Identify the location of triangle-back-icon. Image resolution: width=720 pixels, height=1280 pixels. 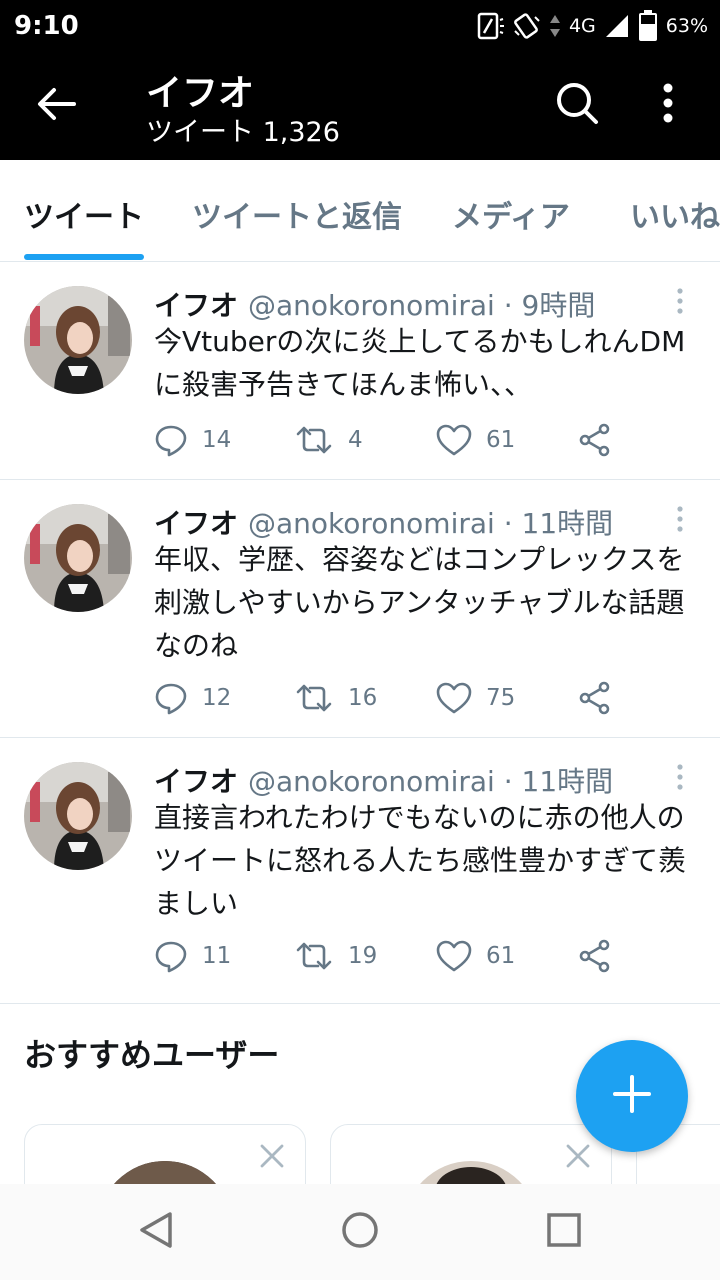
(156, 1232).